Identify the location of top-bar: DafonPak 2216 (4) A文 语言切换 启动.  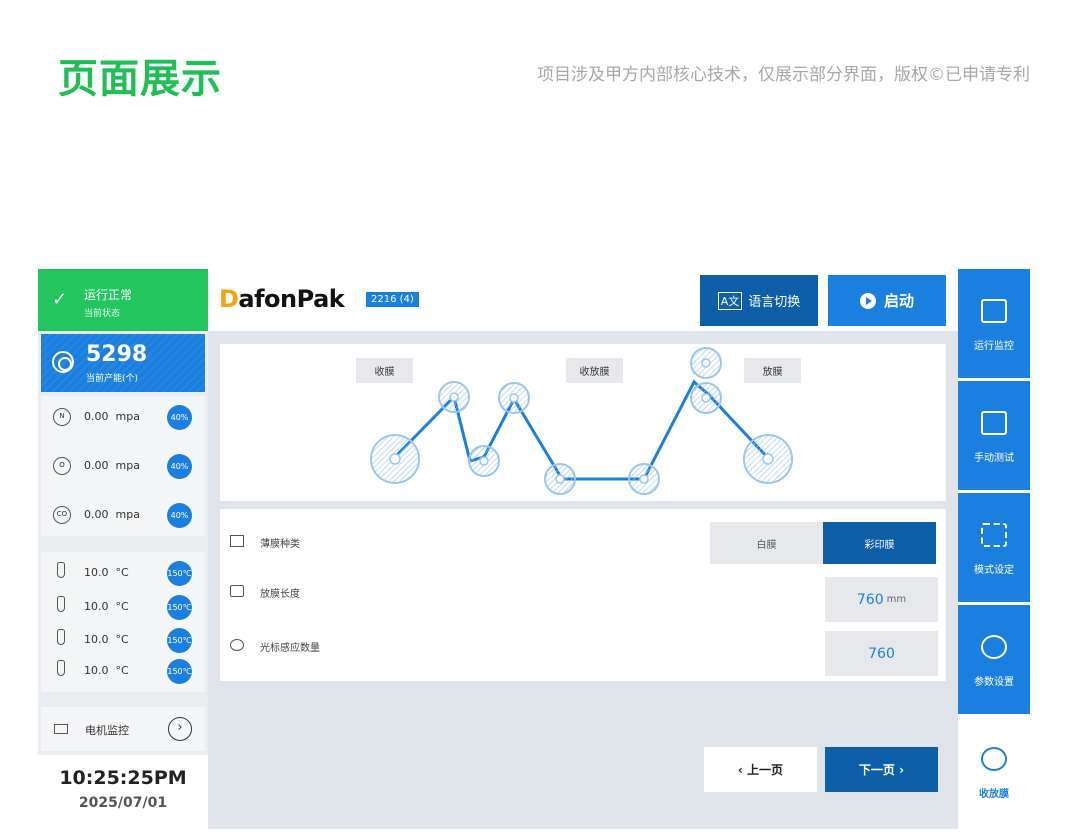
(583, 300).